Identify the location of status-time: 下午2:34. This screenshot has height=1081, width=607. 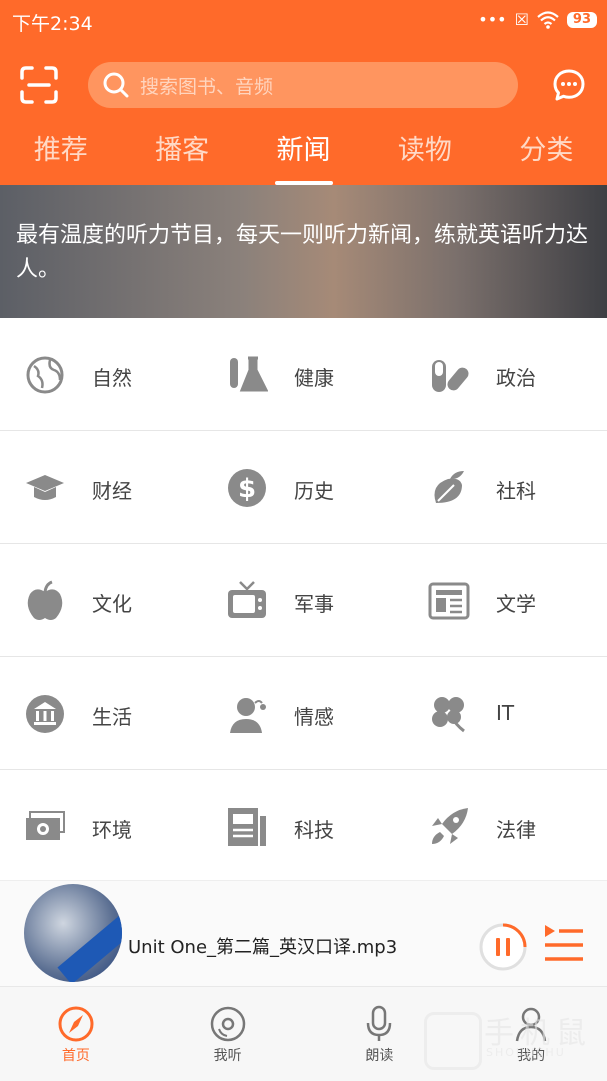
(52, 24).